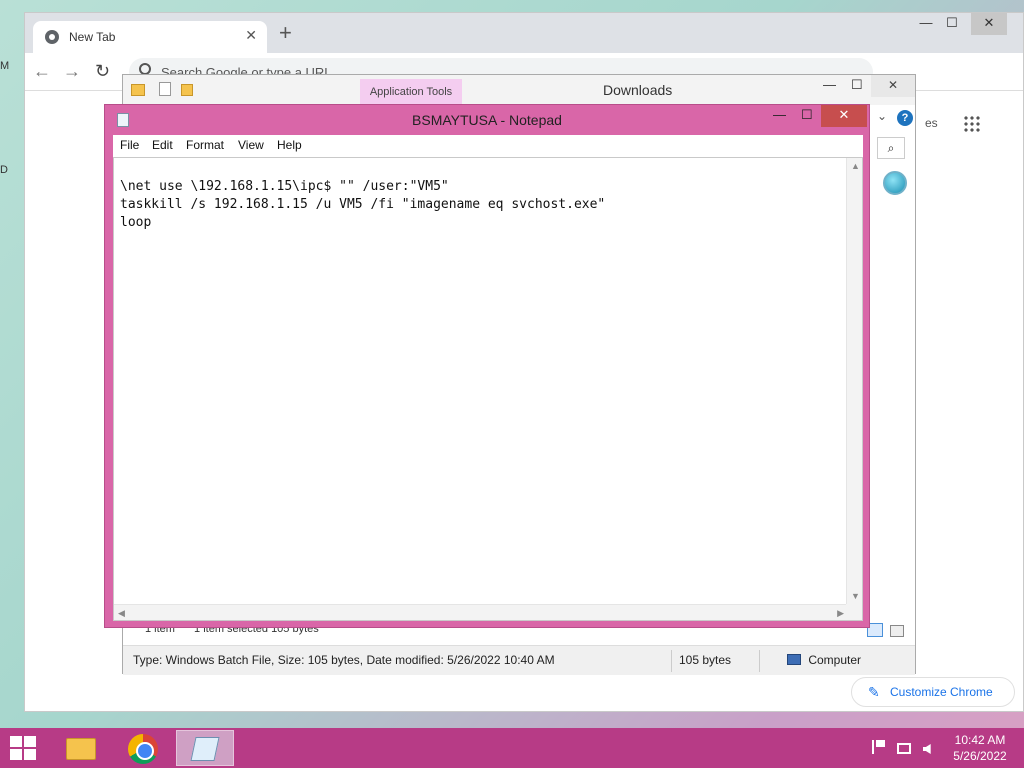  What do you see at coordinates (488, 146) in the screenshot?
I see `notepad-menubar: File Edit Format View Help` at bounding box center [488, 146].